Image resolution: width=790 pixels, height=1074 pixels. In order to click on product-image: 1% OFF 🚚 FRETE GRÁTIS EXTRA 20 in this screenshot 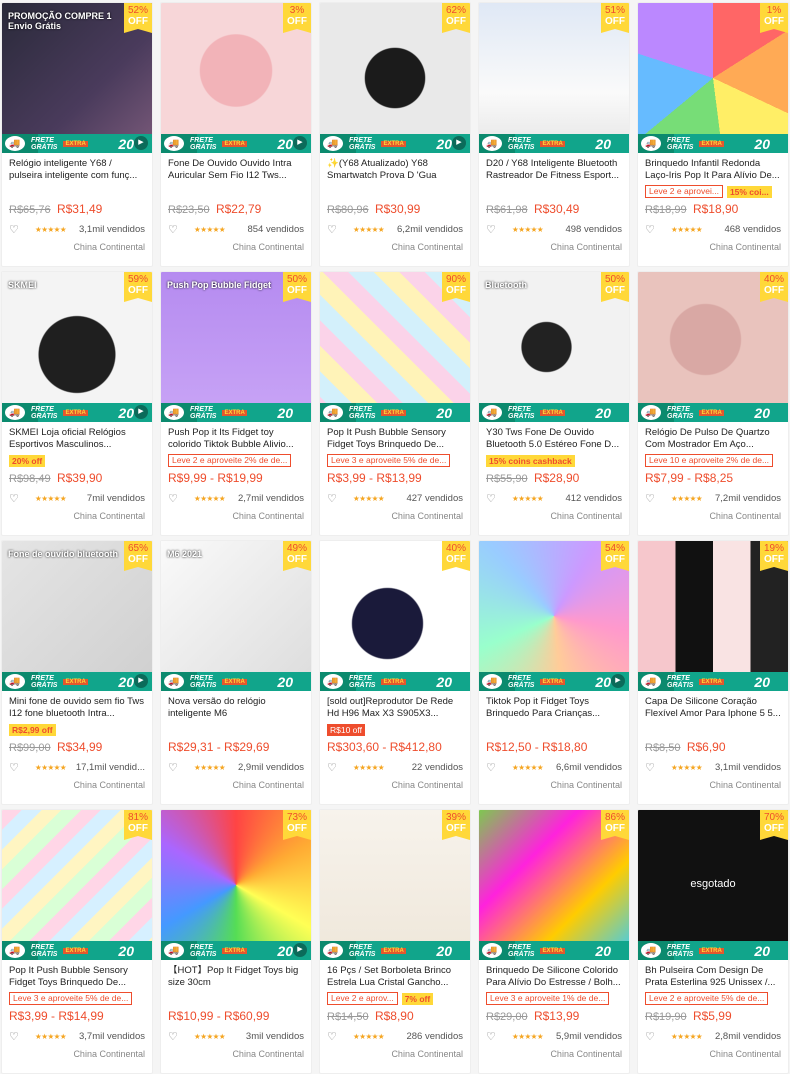, I will do `click(713, 78)`.